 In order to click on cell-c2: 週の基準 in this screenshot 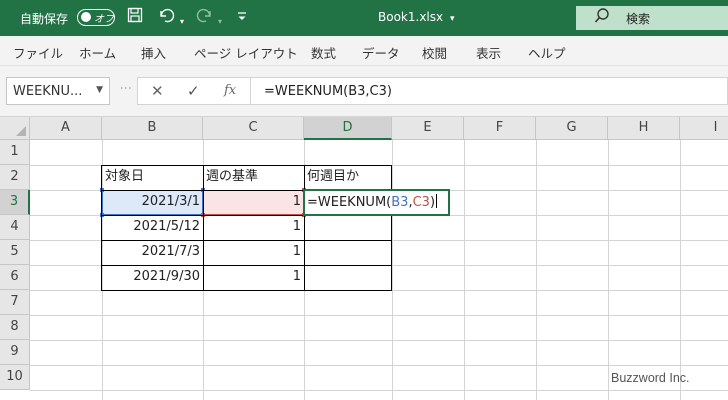, I will do `click(253, 177)`.